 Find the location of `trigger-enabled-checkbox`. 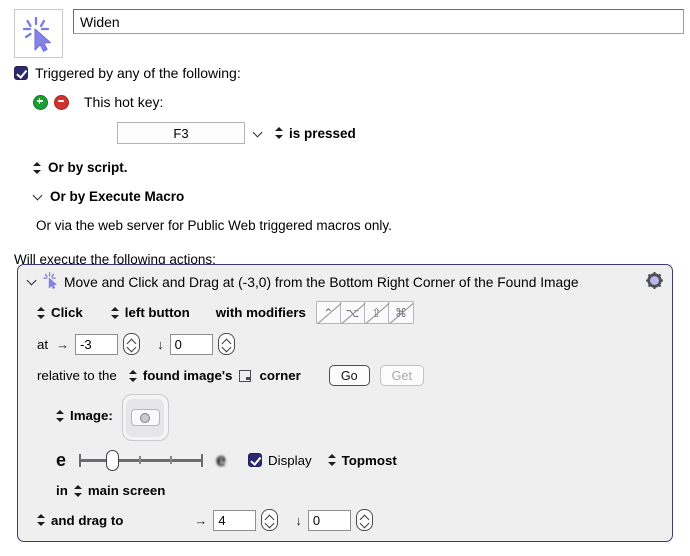

trigger-enabled-checkbox is located at coordinates (21, 73).